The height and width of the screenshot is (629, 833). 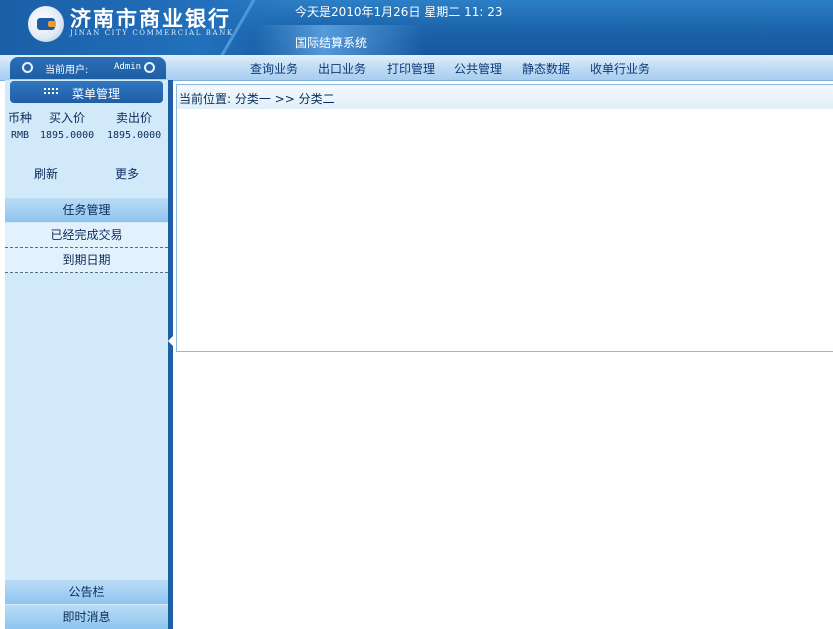 What do you see at coordinates (67, 70) in the screenshot?
I see `current-user-label: 当前用户:` at bounding box center [67, 70].